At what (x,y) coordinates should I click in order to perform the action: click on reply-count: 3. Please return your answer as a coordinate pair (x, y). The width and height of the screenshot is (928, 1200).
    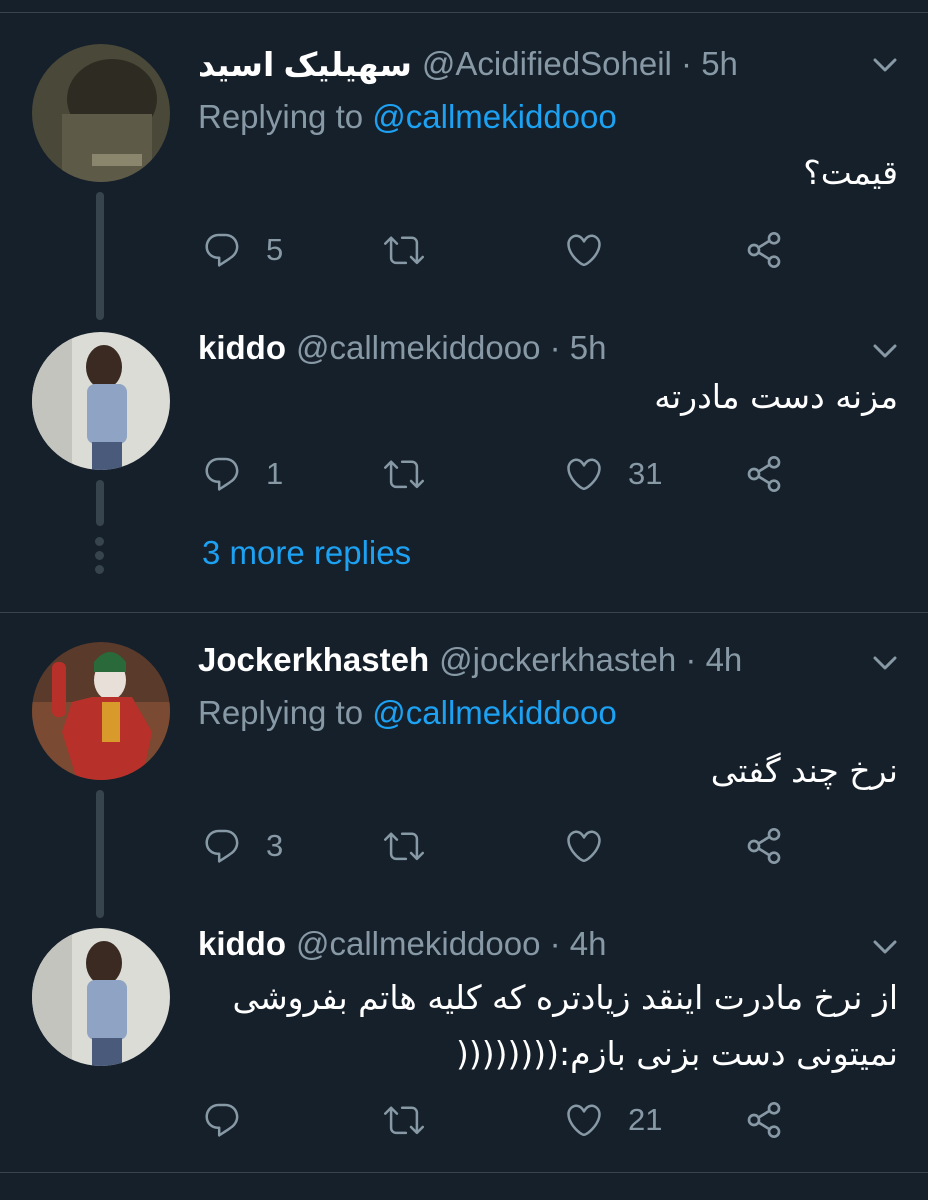
    Looking at the image, I should click on (275, 845).